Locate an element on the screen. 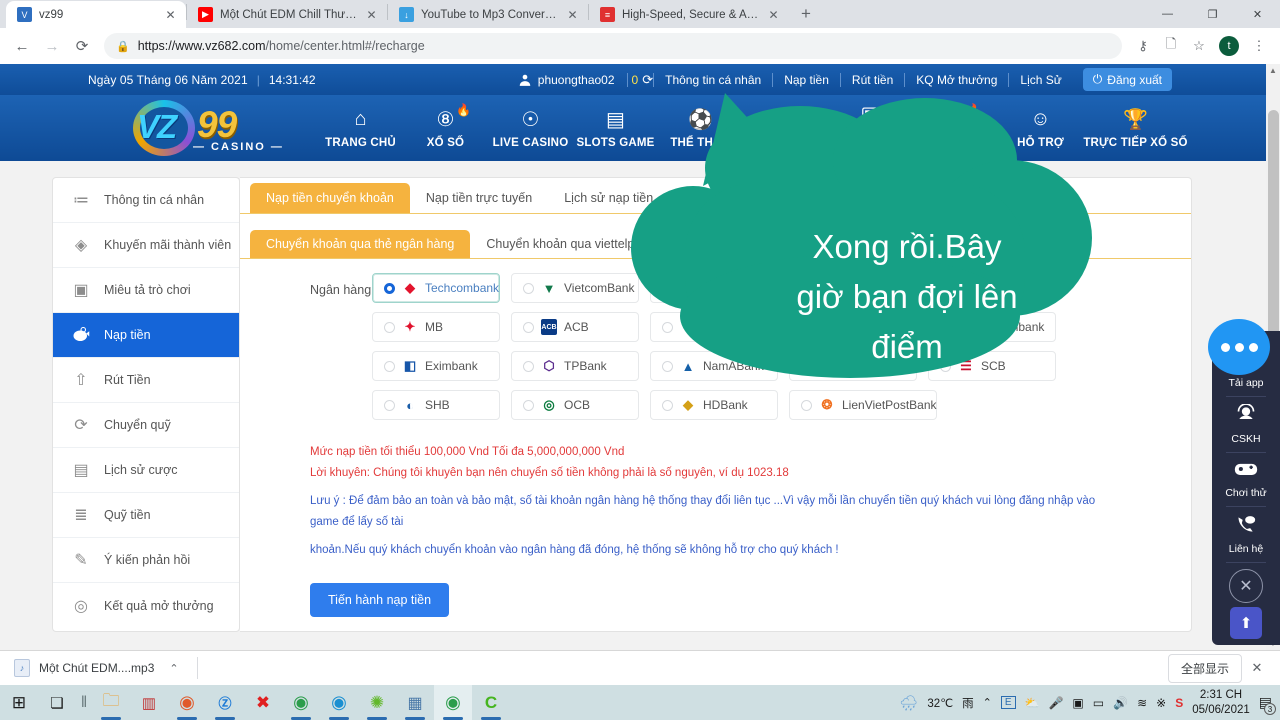 The width and height of the screenshot is (1280, 720). bank-option-shb: ◐ SHB is located at coordinates (436, 405).